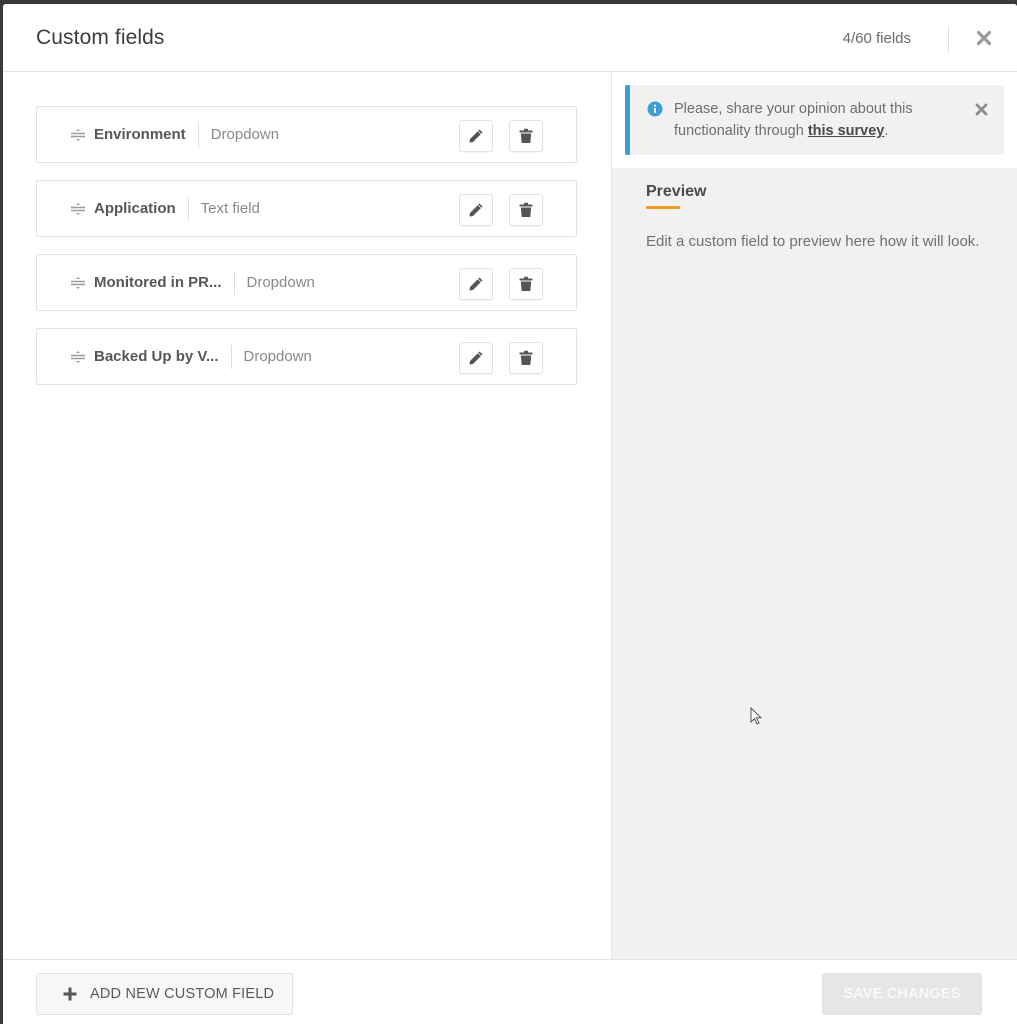 This screenshot has width=1017, height=1024. What do you see at coordinates (676, 191) in the screenshot?
I see `preview-title: Preview` at bounding box center [676, 191].